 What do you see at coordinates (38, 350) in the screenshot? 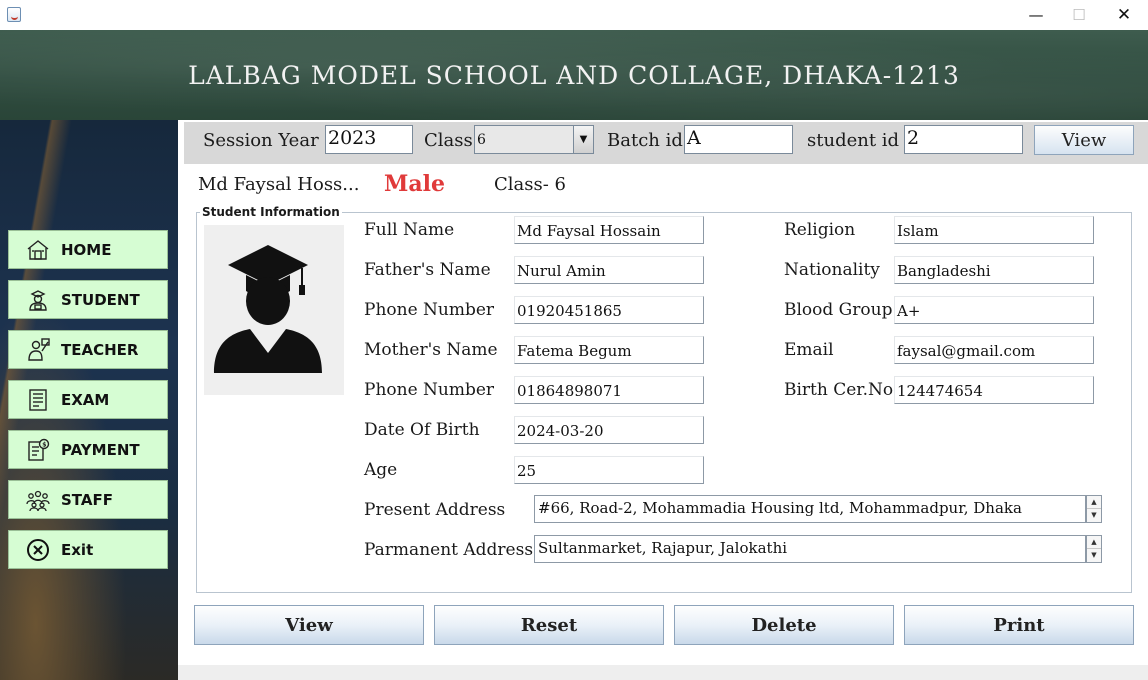
I see `teacher-icon` at bounding box center [38, 350].